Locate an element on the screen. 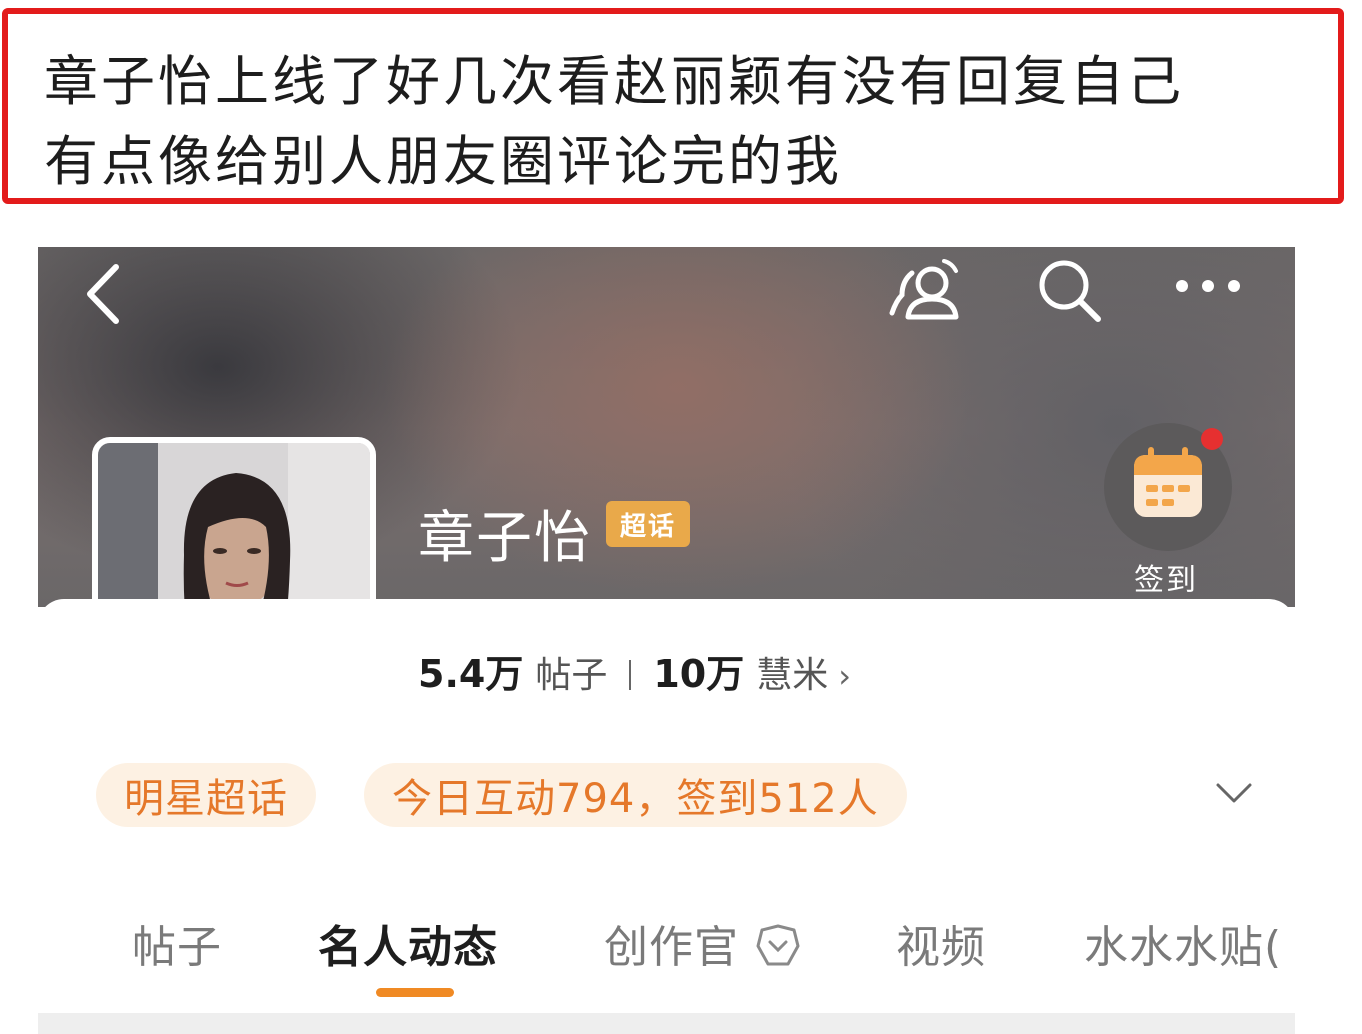 The width and height of the screenshot is (1362, 1034). category-tag: 明星超话 is located at coordinates (206, 795).